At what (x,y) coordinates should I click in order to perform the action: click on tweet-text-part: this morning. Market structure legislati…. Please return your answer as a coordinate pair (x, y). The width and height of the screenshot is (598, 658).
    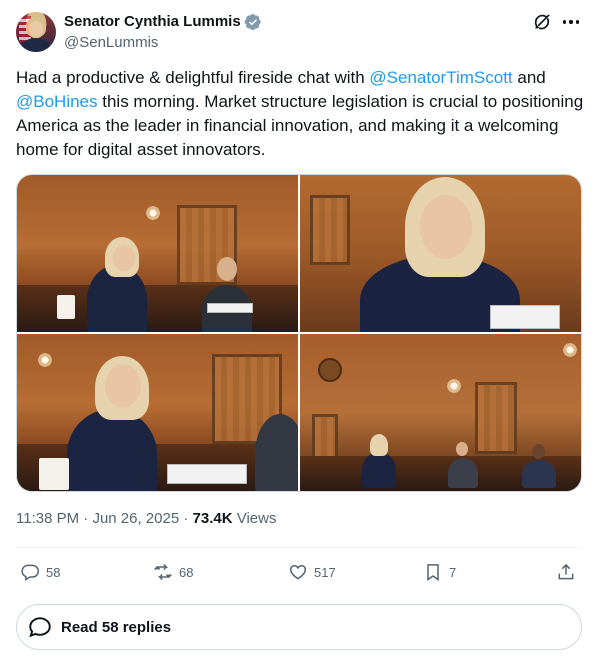
    Looking at the image, I should click on (300, 125).